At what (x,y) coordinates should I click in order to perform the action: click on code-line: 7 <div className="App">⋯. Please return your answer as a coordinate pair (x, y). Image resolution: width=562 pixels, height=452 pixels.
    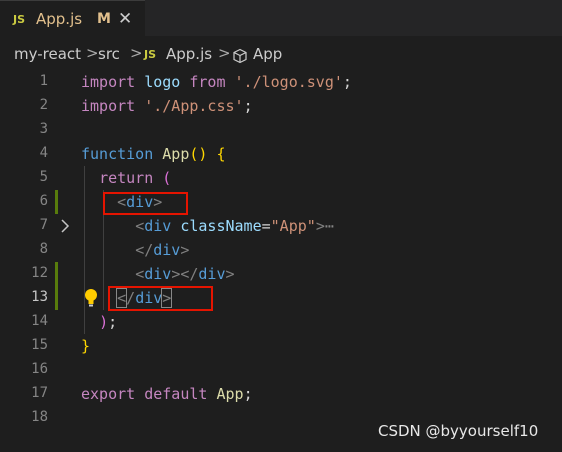
    Looking at the image, I should click on (281, 226).